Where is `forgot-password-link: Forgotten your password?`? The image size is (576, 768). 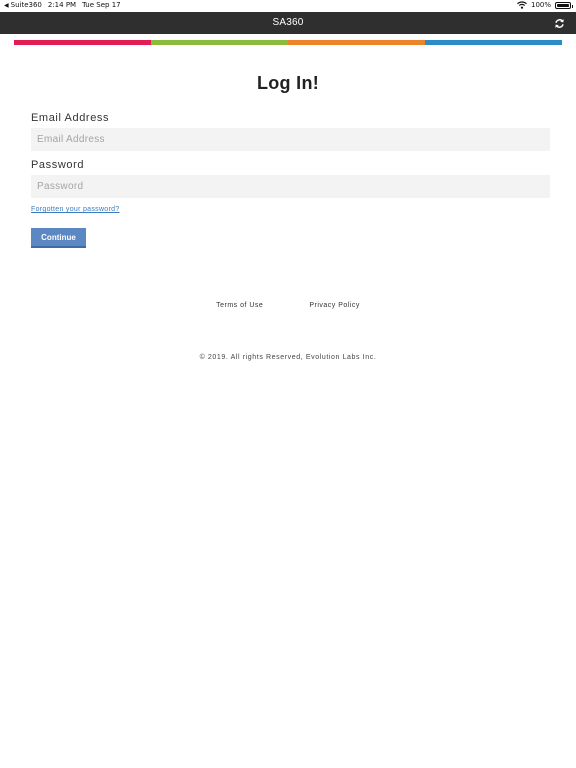 forgot-password-link: Forgotten your password? is located at coordinates (75, 209).